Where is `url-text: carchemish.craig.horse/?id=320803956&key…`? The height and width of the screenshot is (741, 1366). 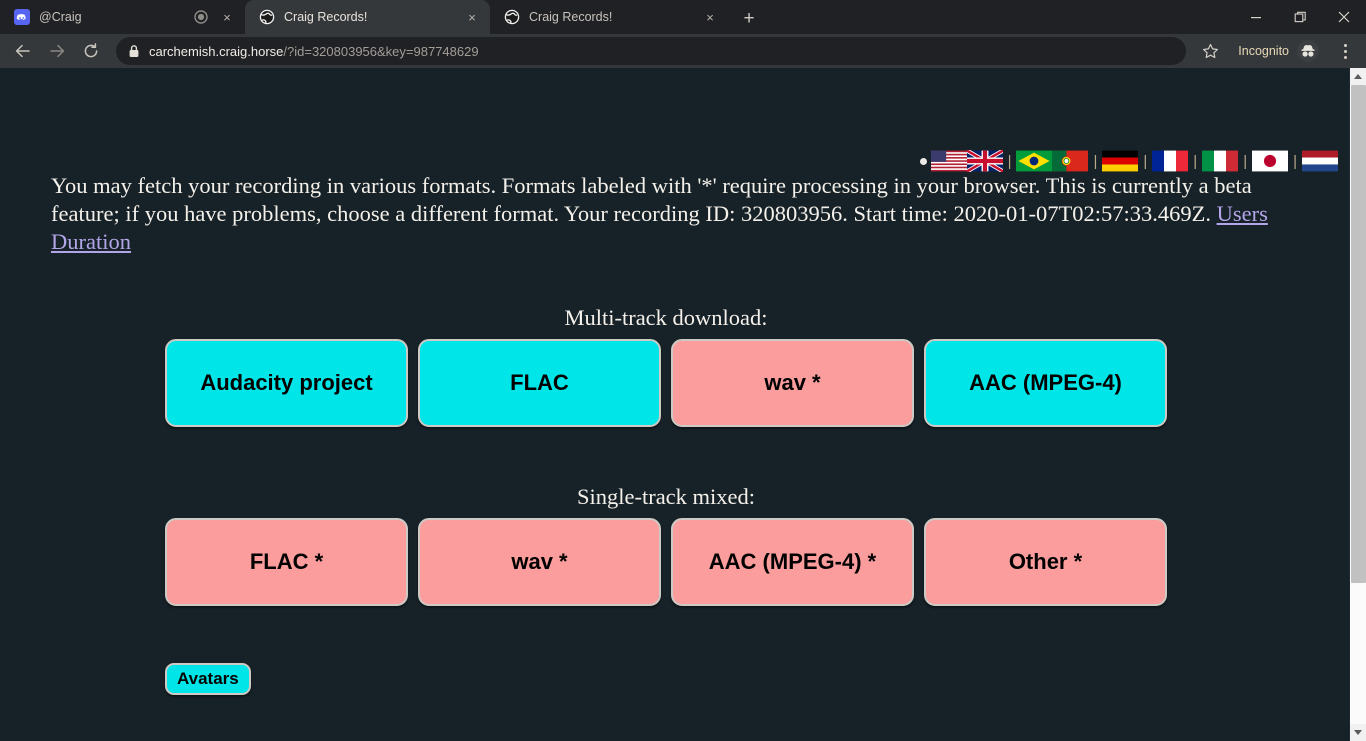 url-text: carchemish.craig.horse/?id=320803956&key… is located at coordinates (314, 51).